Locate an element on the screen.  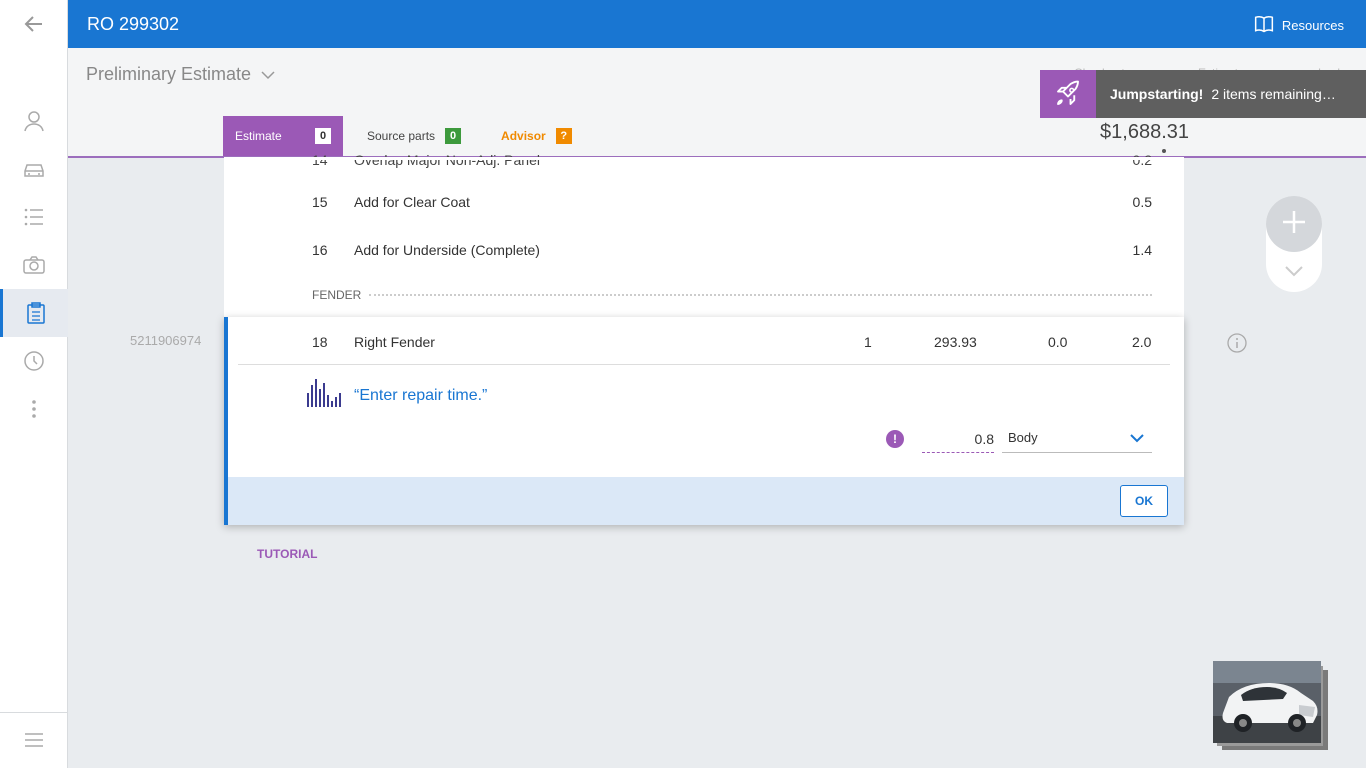
line-value: 1.4 is located at coordinates (1142, 250).